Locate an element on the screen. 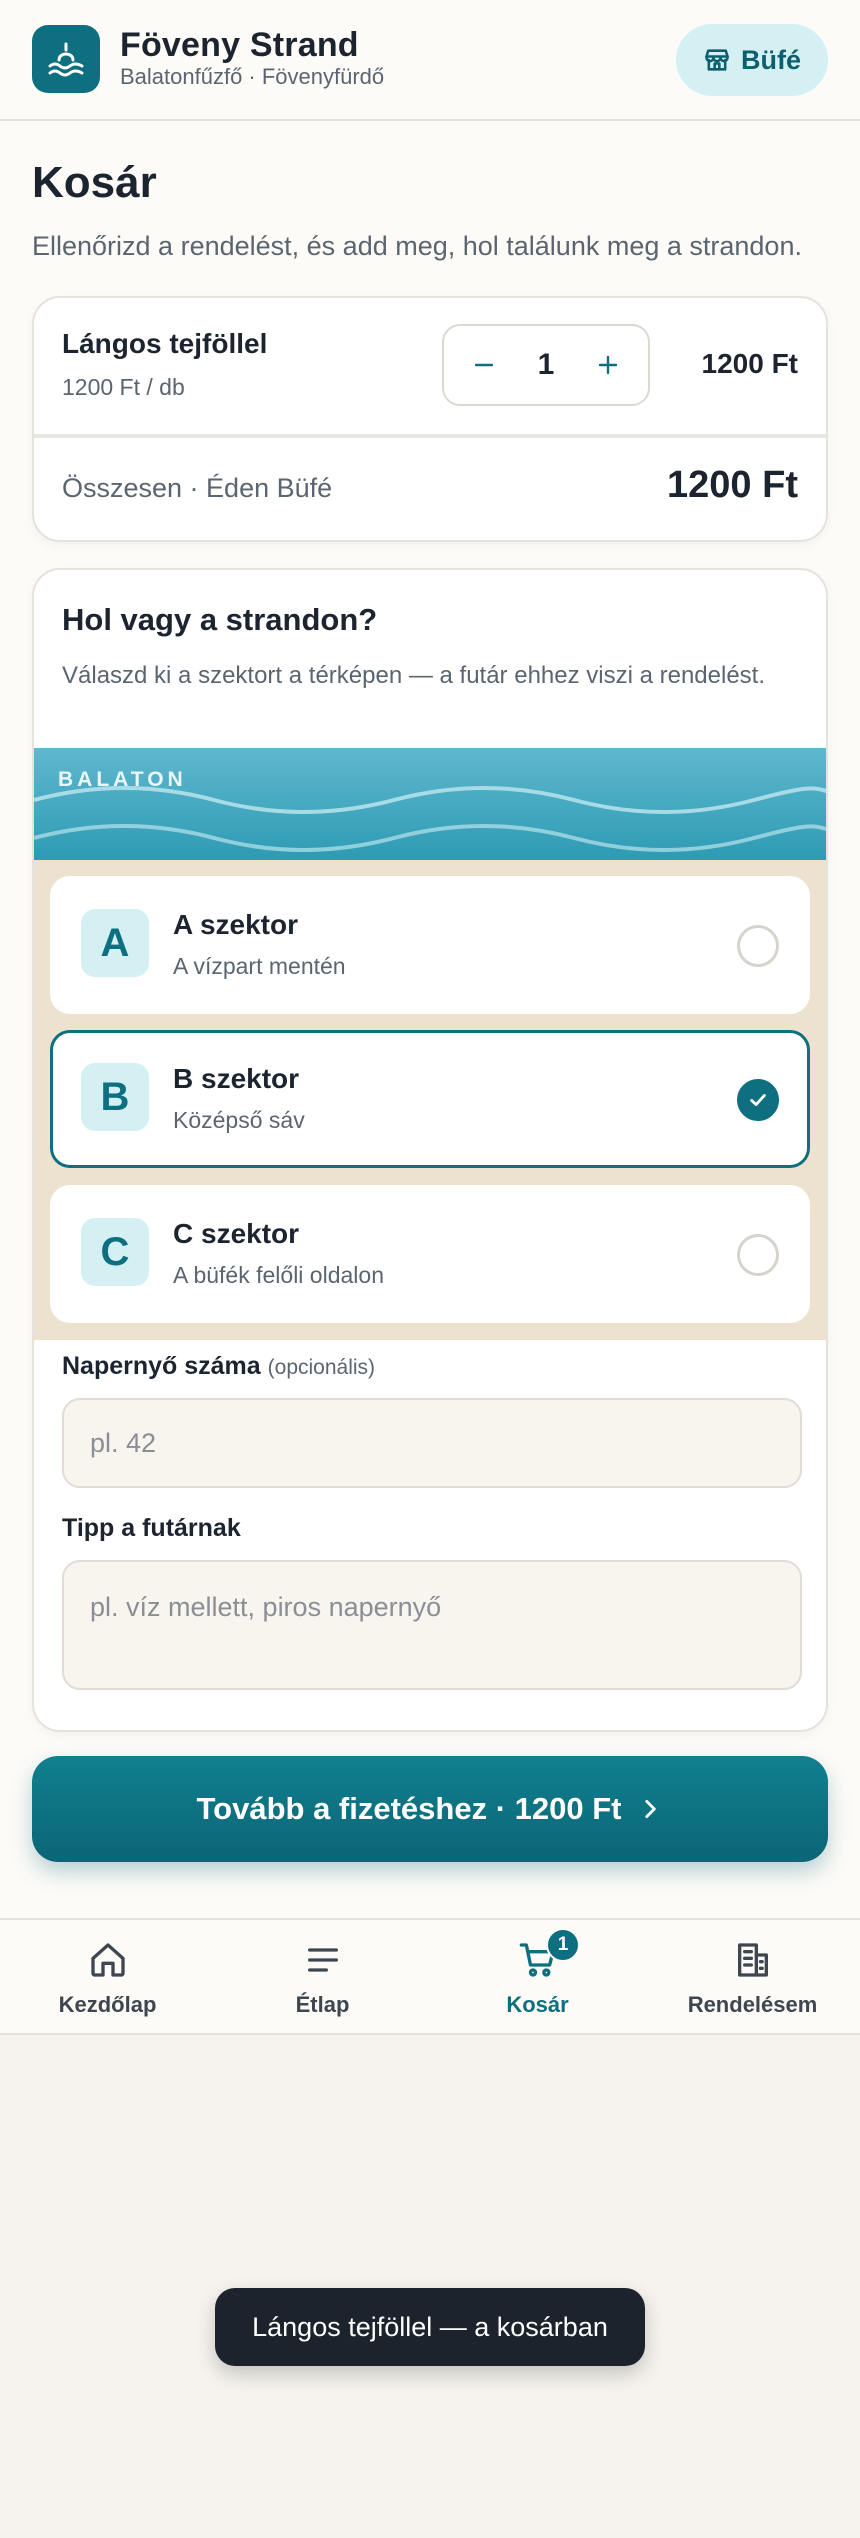 The height and width of the screenshot is (2538, 860). plus-icon is located at coordinates (608, 365).